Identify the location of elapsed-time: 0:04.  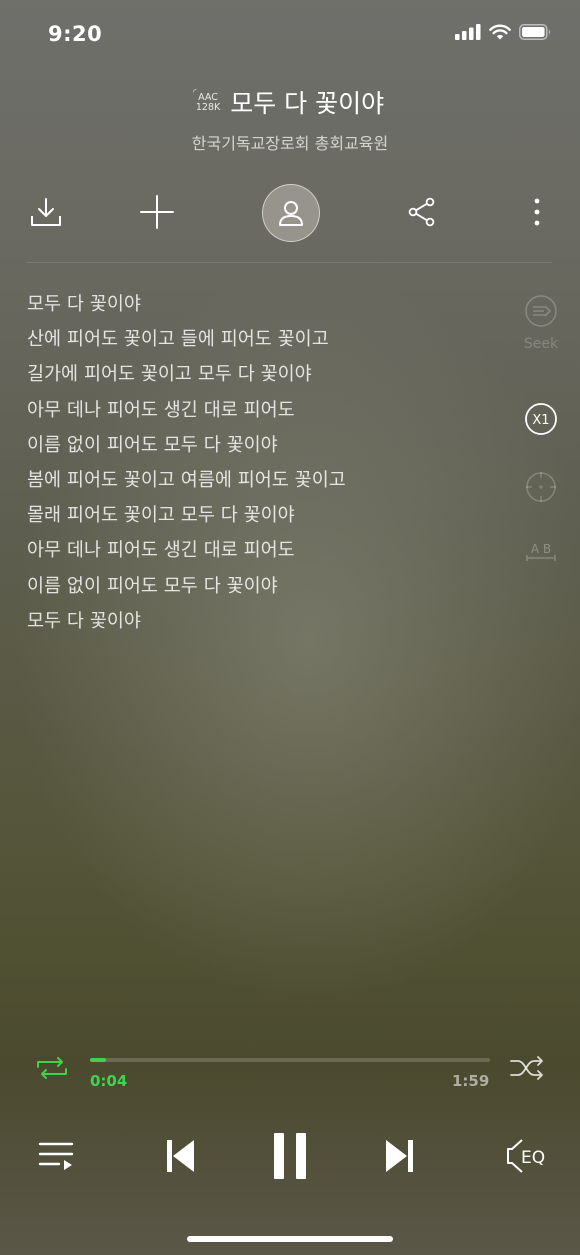
(109, 1081).